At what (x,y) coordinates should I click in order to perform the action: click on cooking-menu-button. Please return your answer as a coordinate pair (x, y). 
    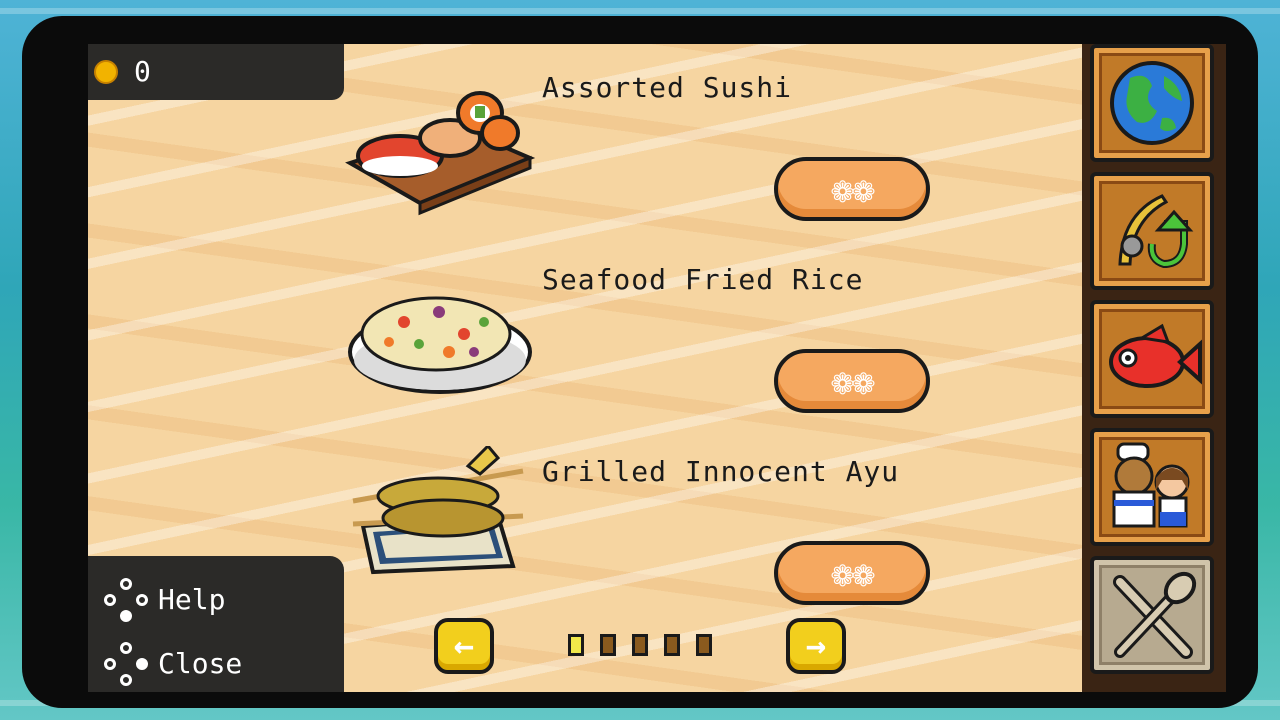
    Looking at the image, I should click on (1152, 615).